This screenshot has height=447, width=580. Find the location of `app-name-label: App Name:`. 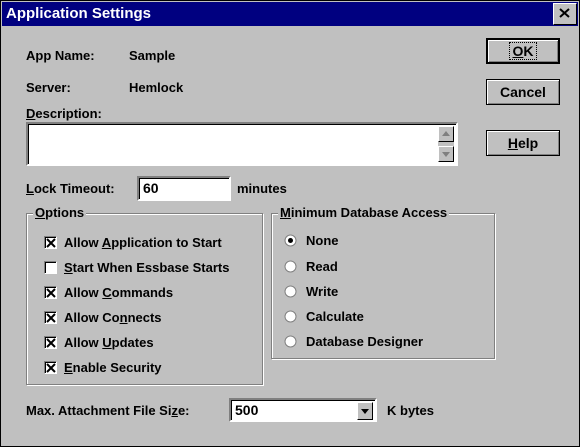

app-name-label: App Name: is located at coordinates (60, 55).